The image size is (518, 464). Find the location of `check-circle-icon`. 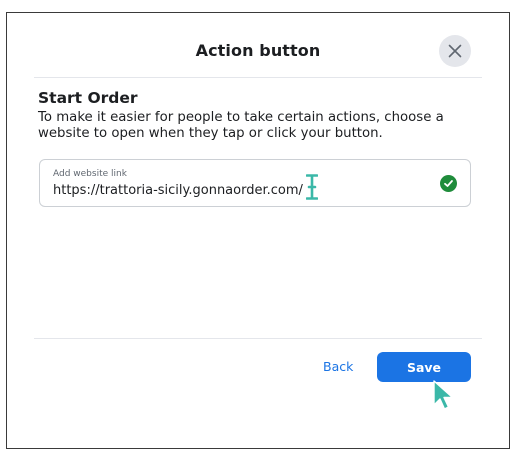

check-circle-icon is located at coordinates (448, 183).